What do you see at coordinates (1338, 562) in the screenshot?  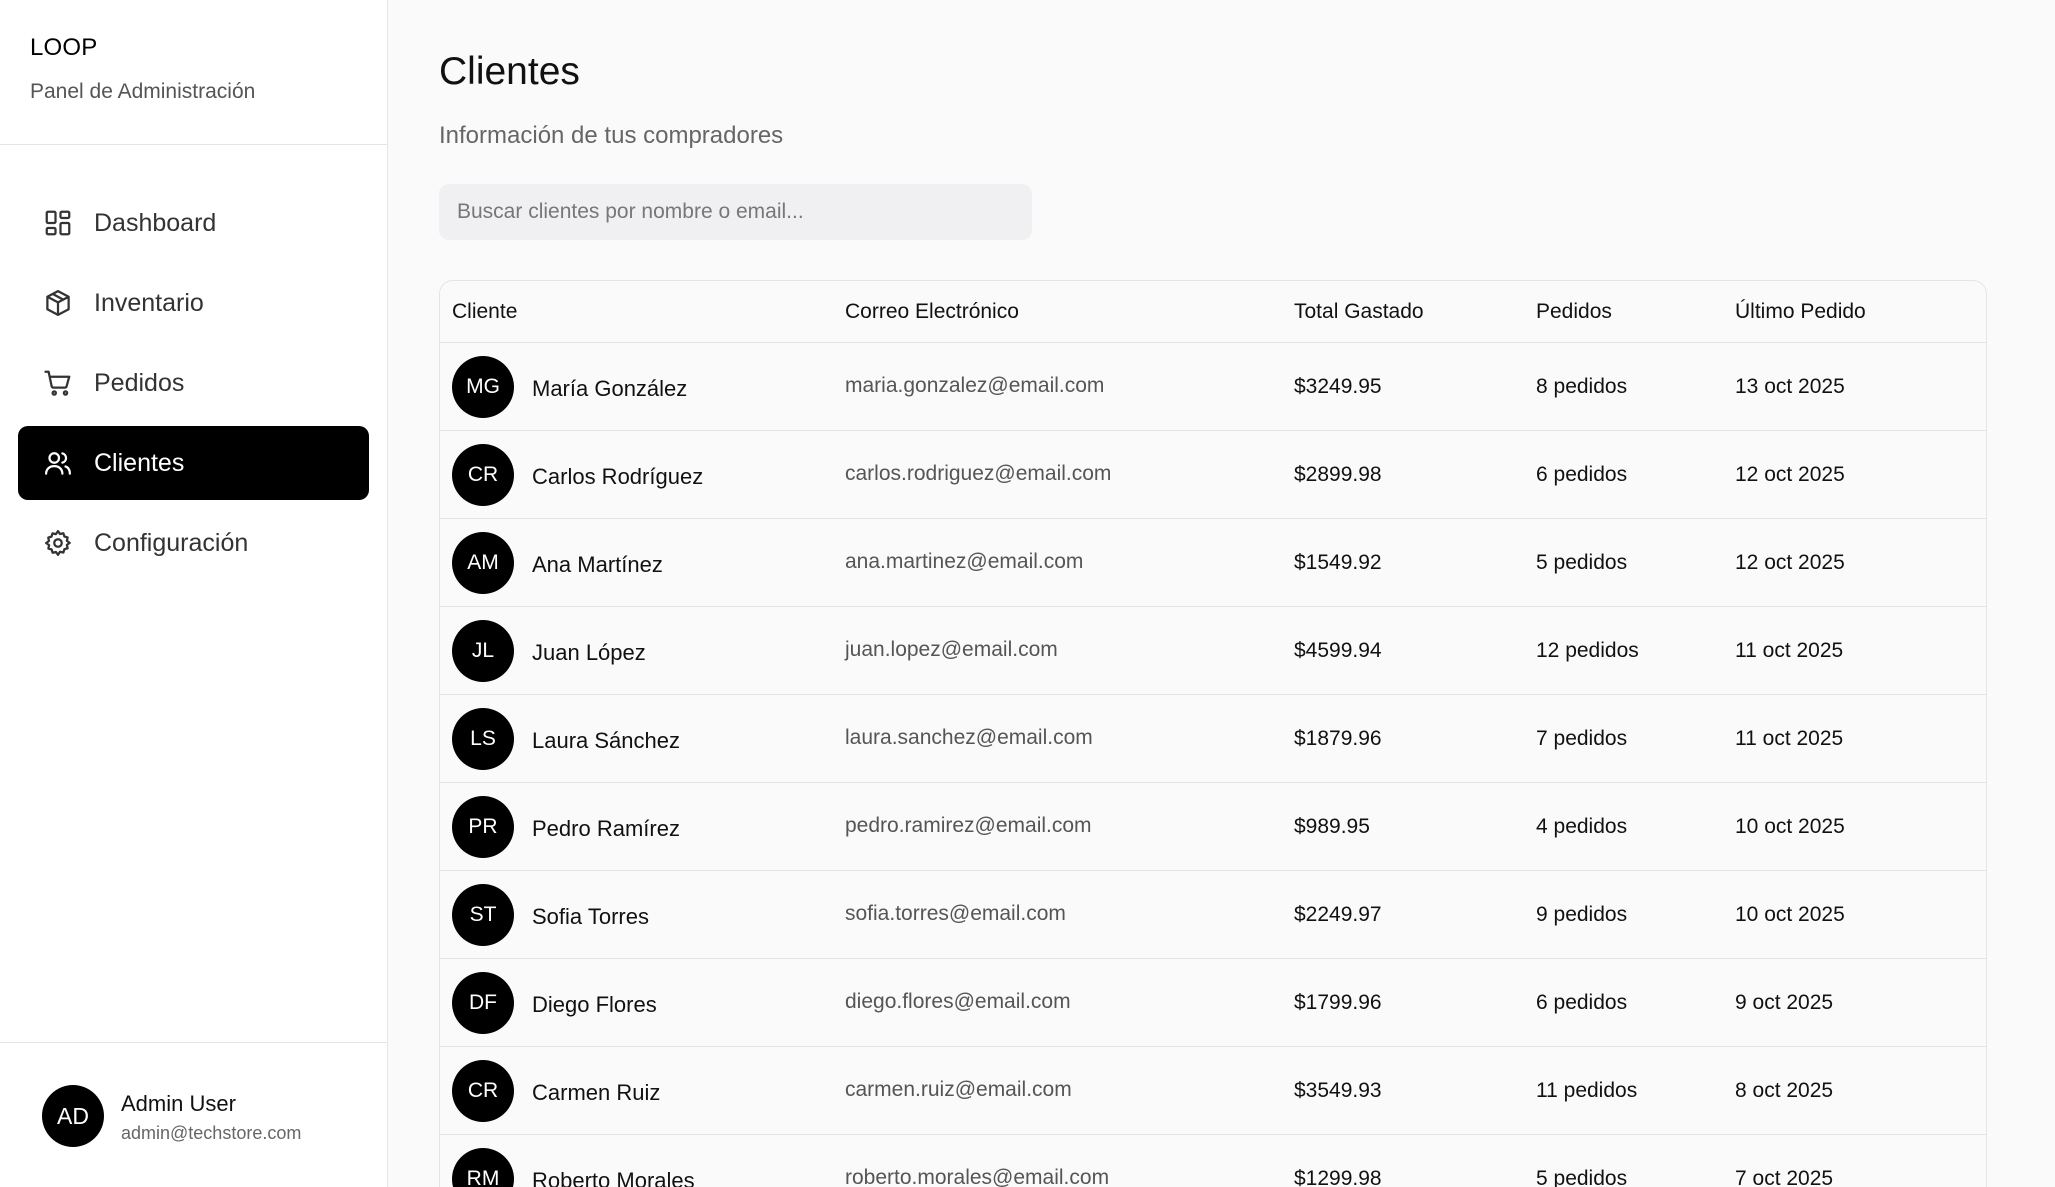 I see `customer-total: $1549.92` at bounding box center [1338, 562].